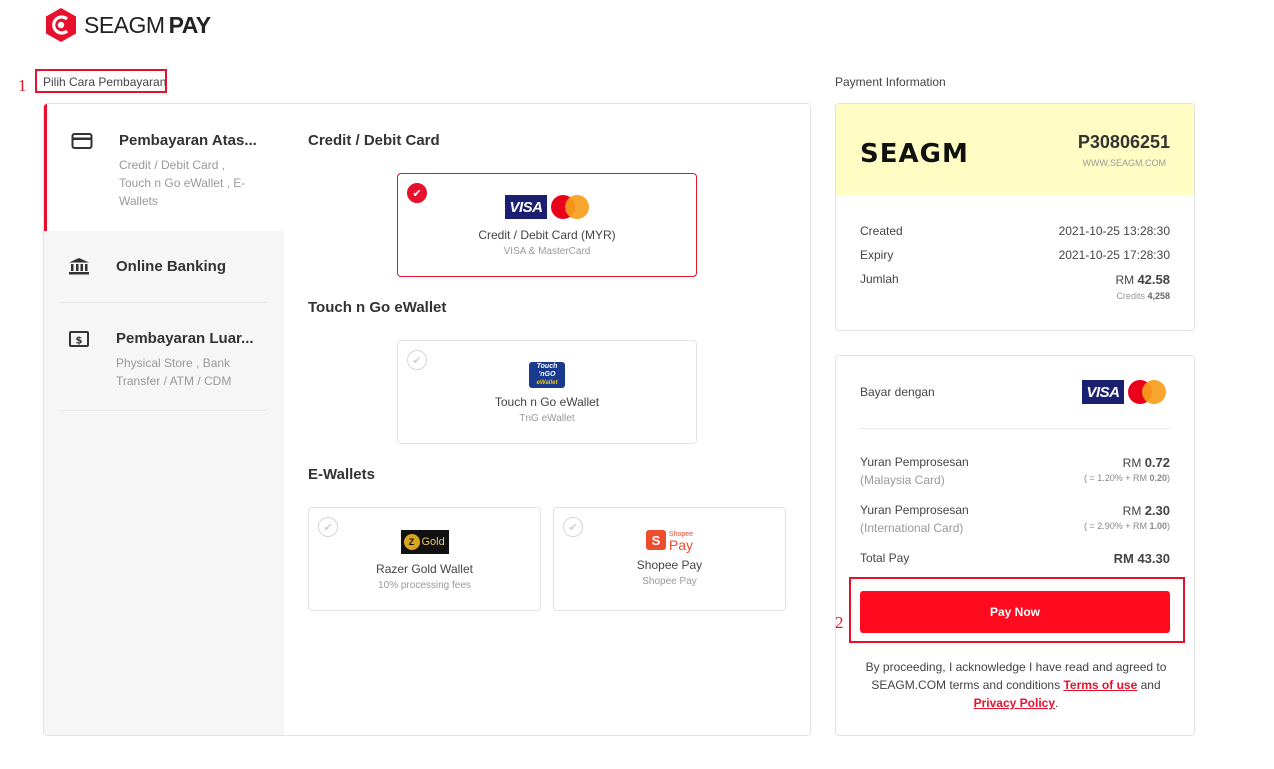 The image size is (1274, 769). What do you see at coordinates (839, 622) in the screenshot?
I see `annotation-number-2: 2` at bounding box center [839, 622].